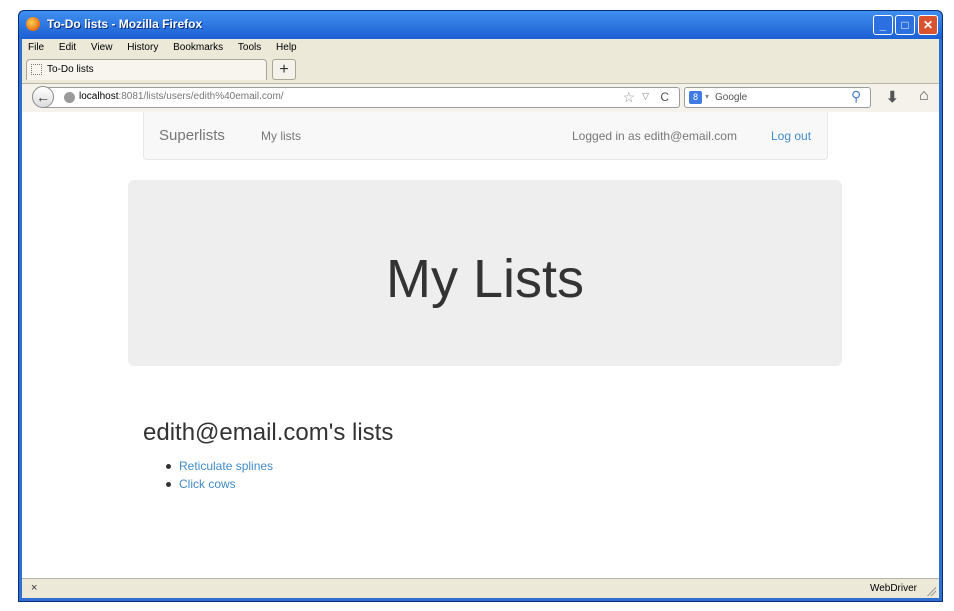  I want to click on page-favicon-icon, so click(36, 69).